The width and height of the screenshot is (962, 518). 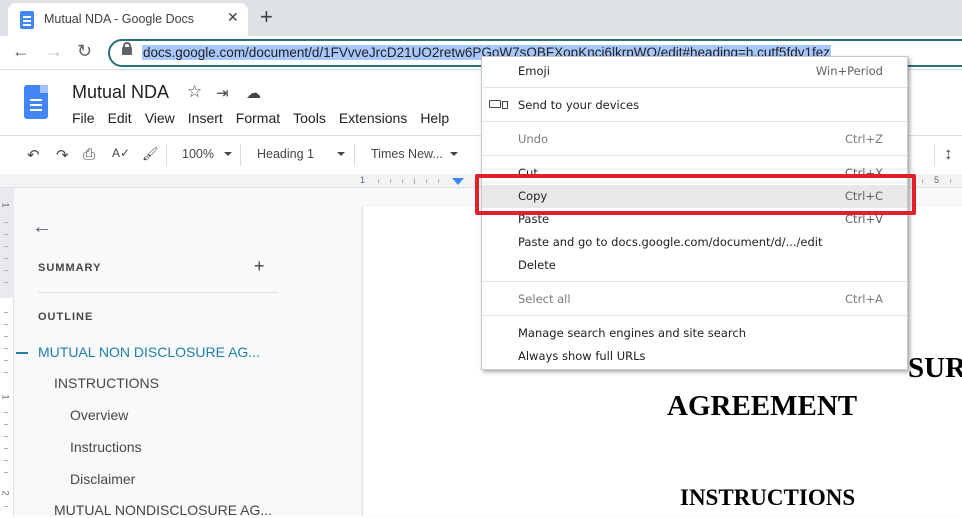 I want to click on menu-item-label: Manage search engines and site search, so click(x=632, y=333).